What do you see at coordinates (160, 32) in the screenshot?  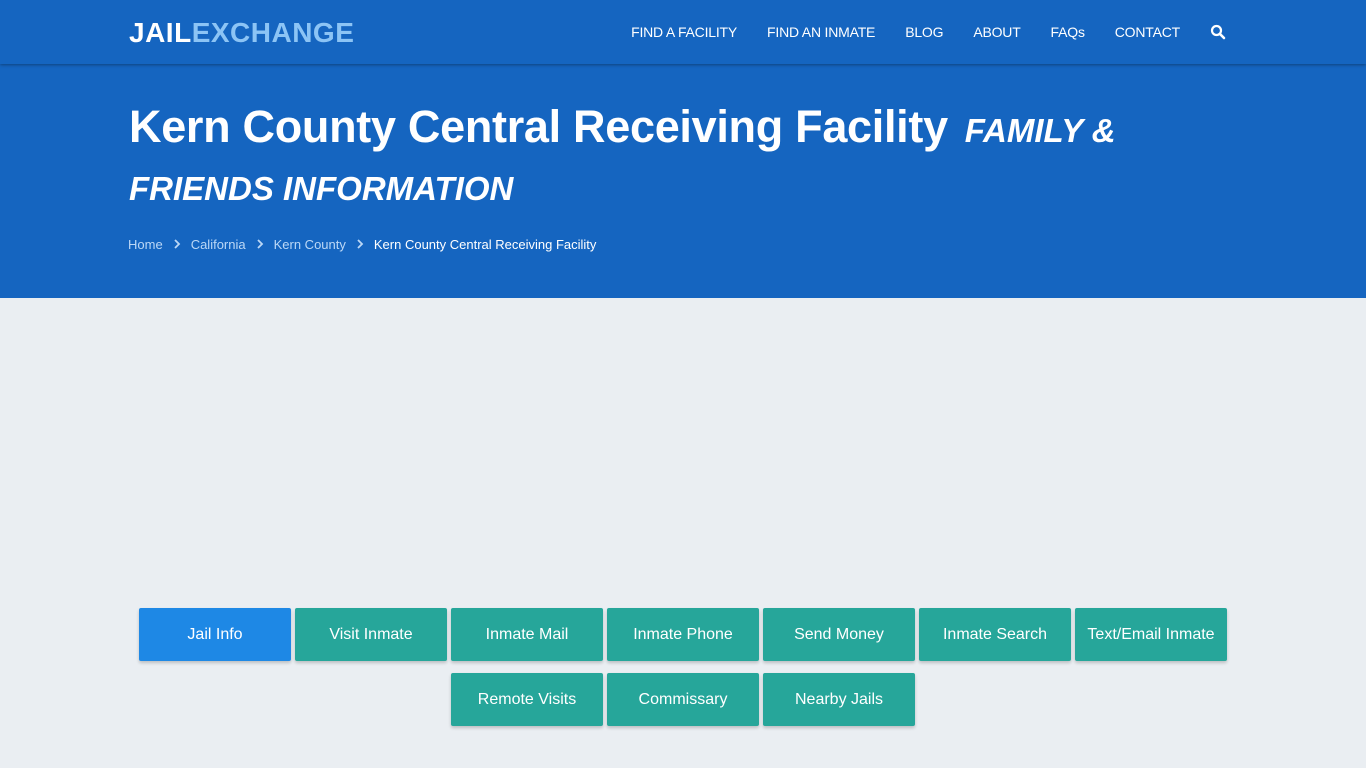 I see `logo-part-jail: JAIL` at bounding box center [160, 32].